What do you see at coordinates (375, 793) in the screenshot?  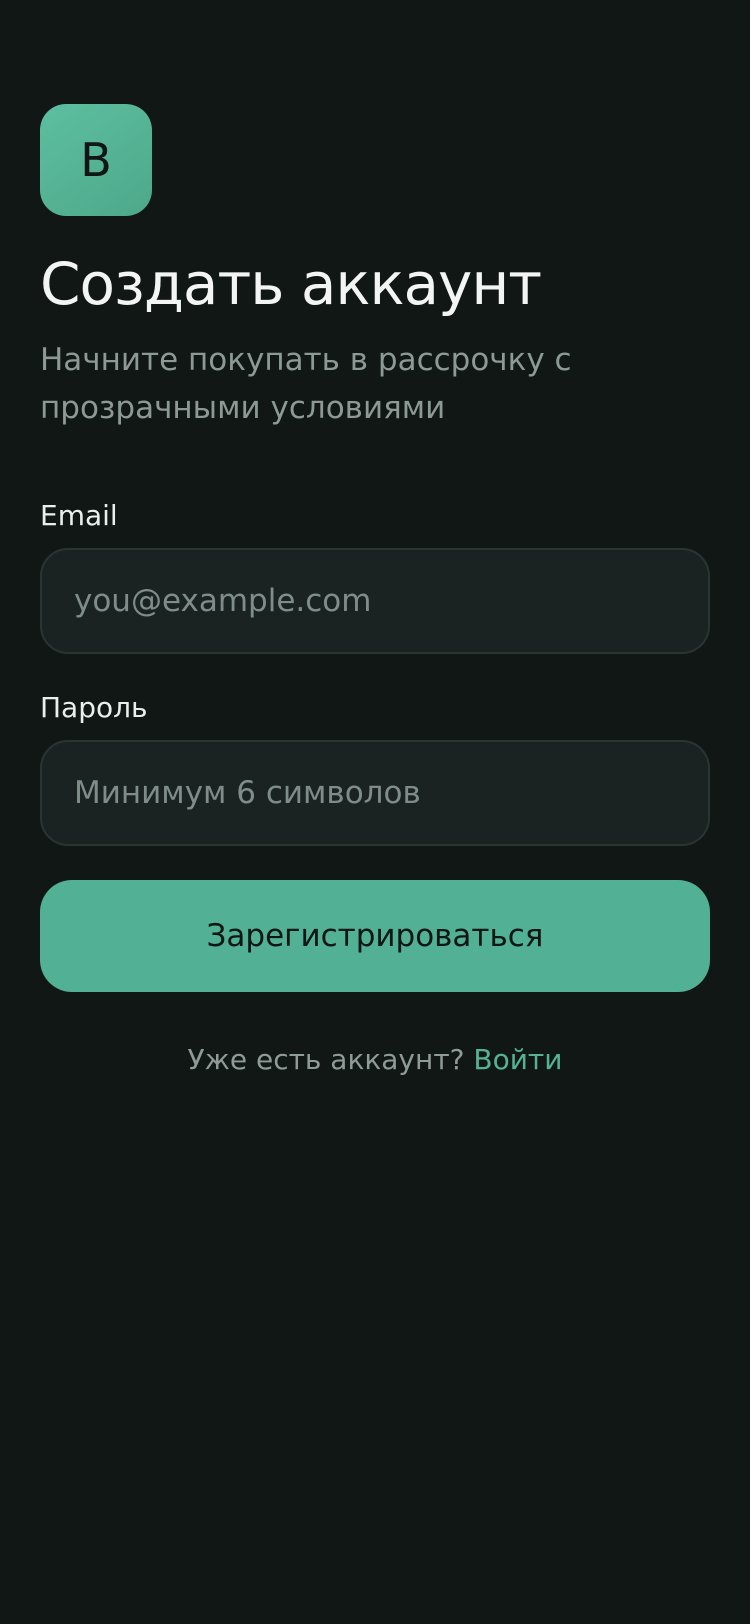 I see `password-input` at bounding box center [375, 793].